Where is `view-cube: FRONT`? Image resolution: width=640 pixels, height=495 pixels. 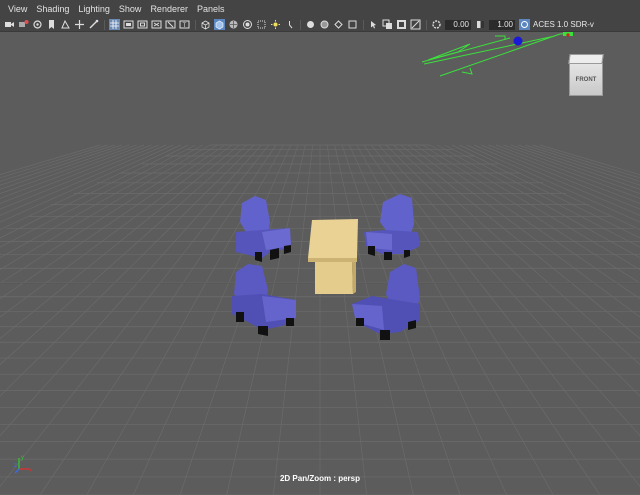 view-cube: FRONT is located at coordinates (586, 75).